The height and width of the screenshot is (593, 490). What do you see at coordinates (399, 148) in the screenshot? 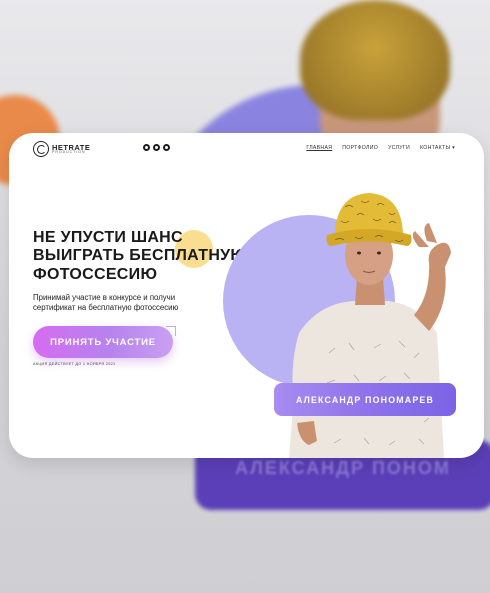
I see `nav-item-services: УСЛУГИ` at bounding box center [399, 148].